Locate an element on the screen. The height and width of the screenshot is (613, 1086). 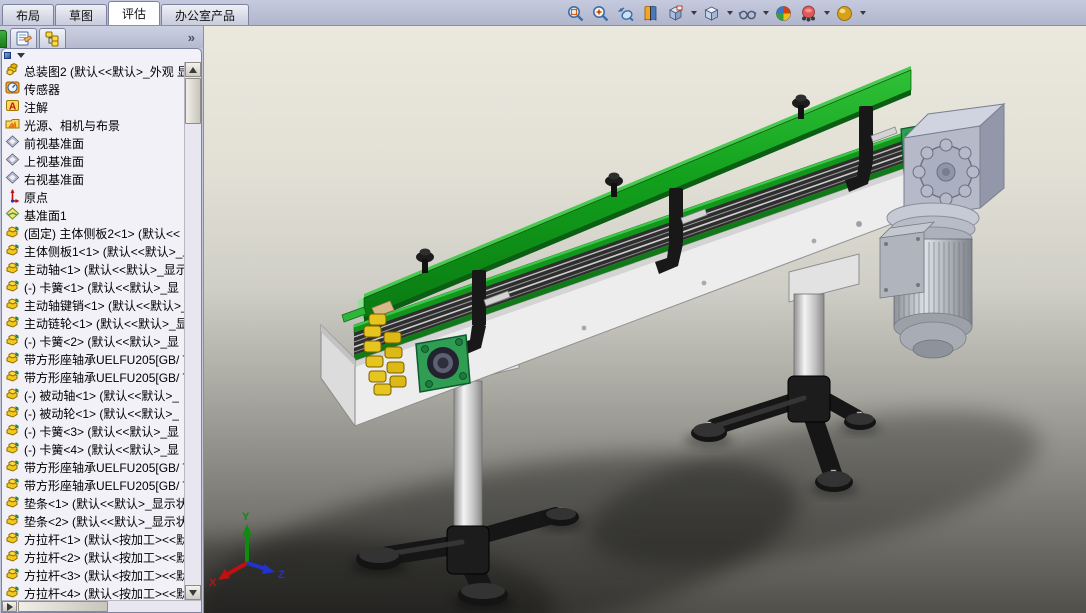
tree-item-label: (固定) 主体侧板2<1> (默认<< is located at coordinates (102, 233).